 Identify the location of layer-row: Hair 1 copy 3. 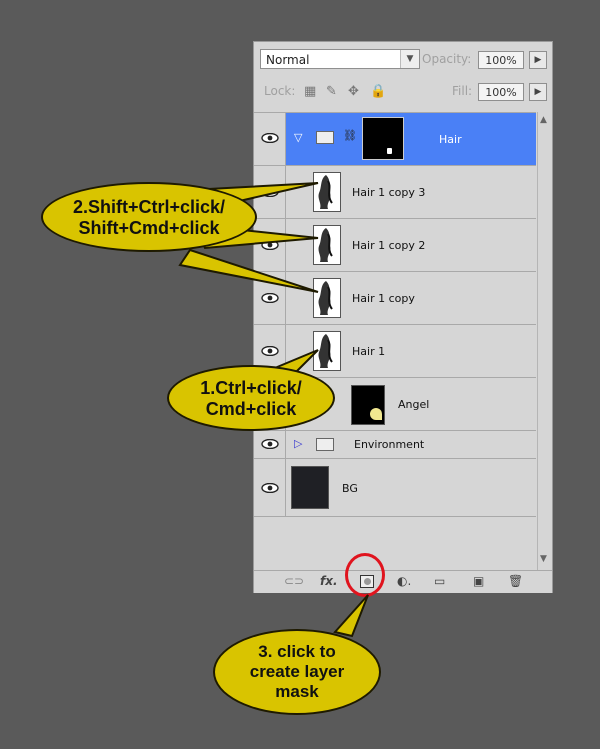
(395, 192).